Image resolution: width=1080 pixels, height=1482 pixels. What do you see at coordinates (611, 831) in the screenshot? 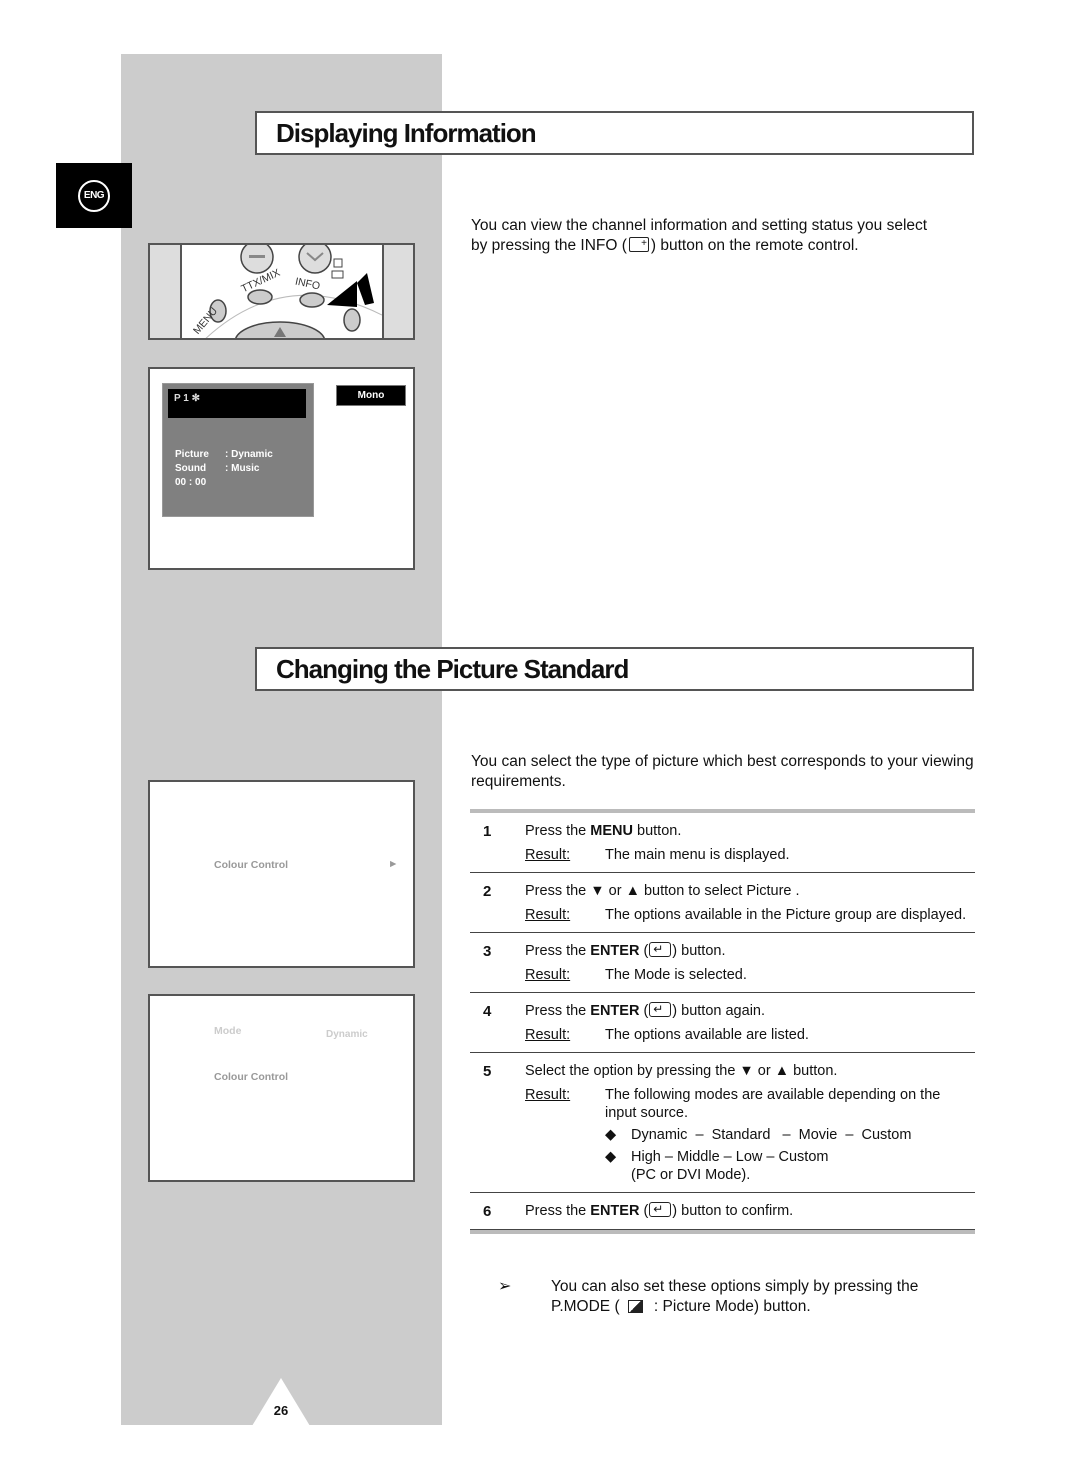
I see `button-name: MENU` at bounding box center [611, 831].